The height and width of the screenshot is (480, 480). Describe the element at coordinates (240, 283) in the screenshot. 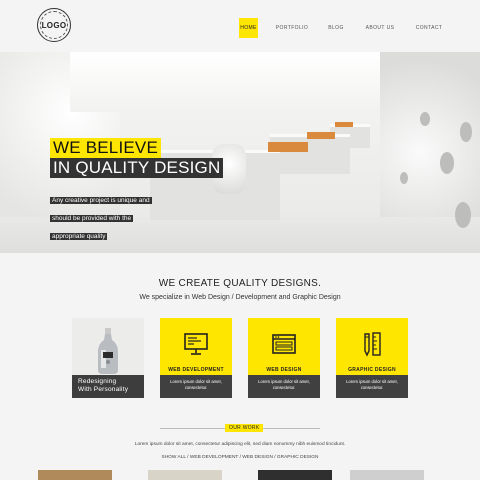

I see `section-title: WE CREATE QUALITY DESIGNS.` at that location.